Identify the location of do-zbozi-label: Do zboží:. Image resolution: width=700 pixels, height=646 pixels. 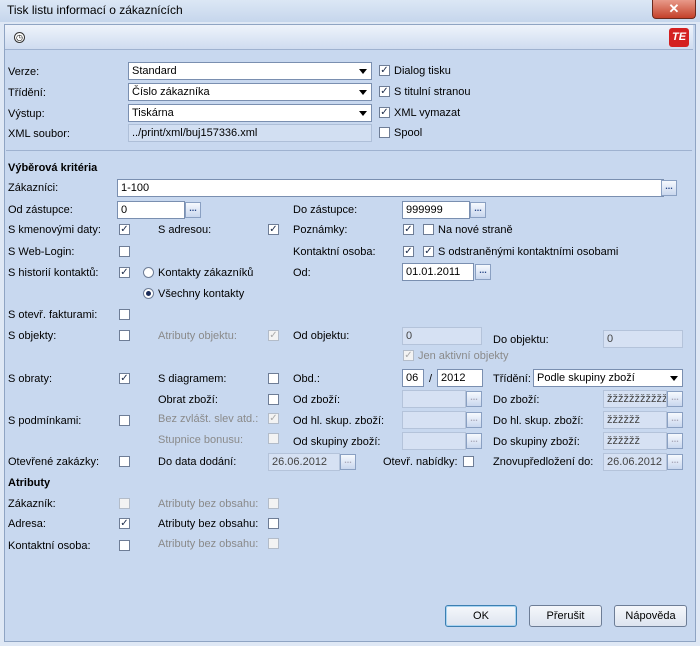
(516, 400).